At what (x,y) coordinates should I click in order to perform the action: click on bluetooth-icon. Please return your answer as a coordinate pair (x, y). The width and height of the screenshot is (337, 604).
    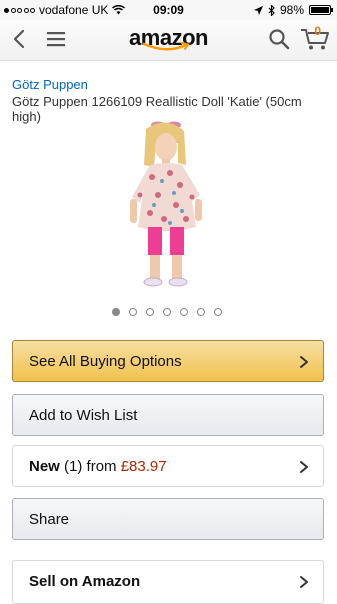
    Looking at the image, I should click on (271, 10).